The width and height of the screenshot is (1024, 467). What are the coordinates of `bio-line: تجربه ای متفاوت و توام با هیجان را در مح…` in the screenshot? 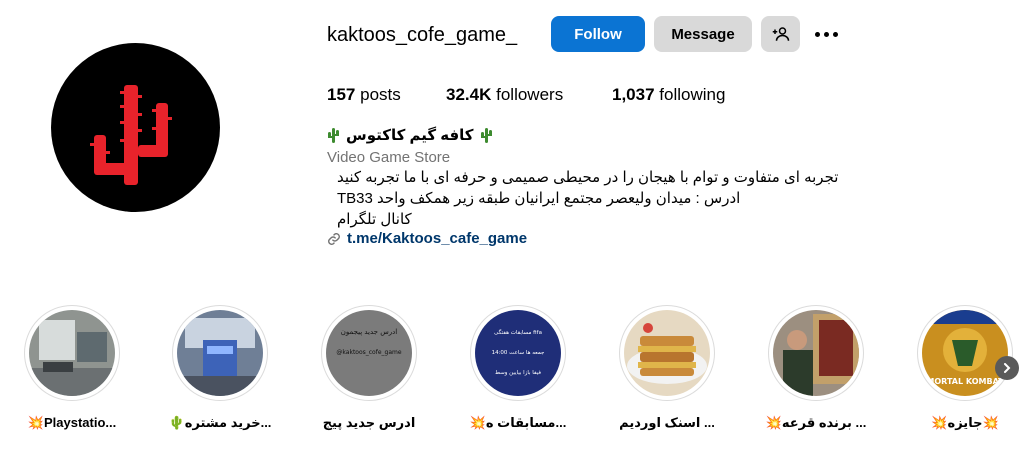 It's located at (588, 177).